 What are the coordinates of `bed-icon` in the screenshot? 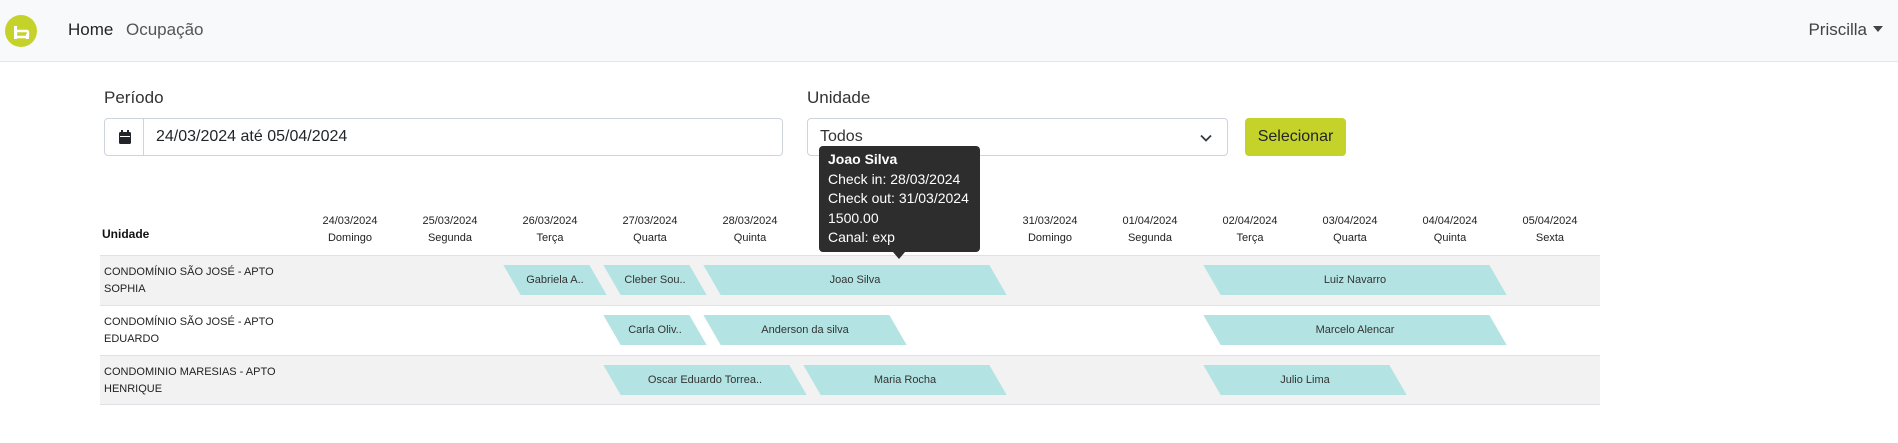 It's located at (22, 32).